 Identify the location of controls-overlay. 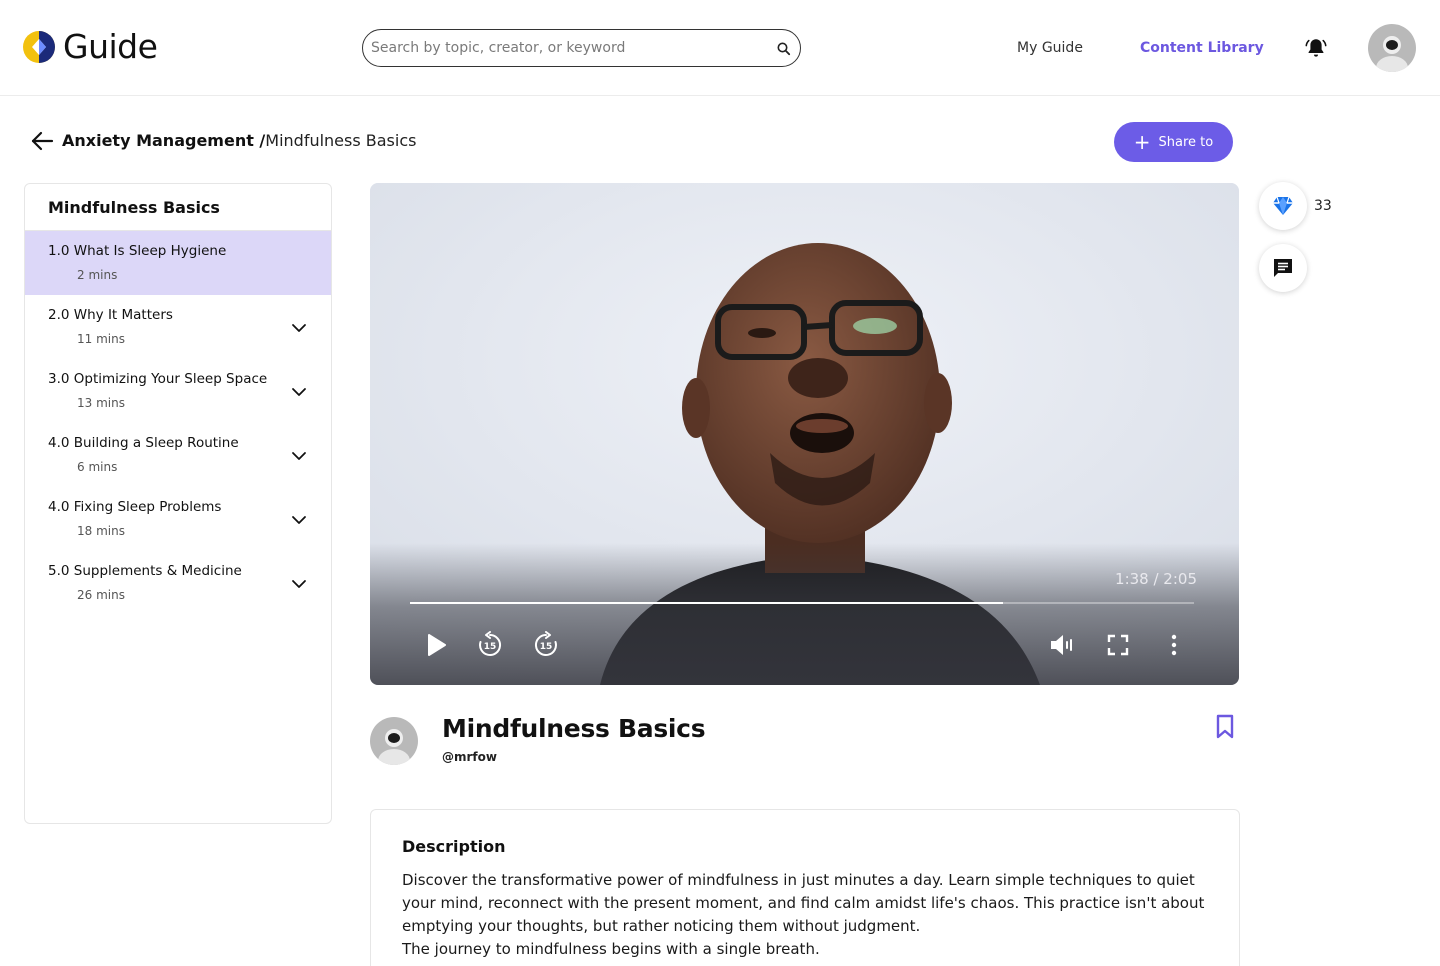
(804, 614).